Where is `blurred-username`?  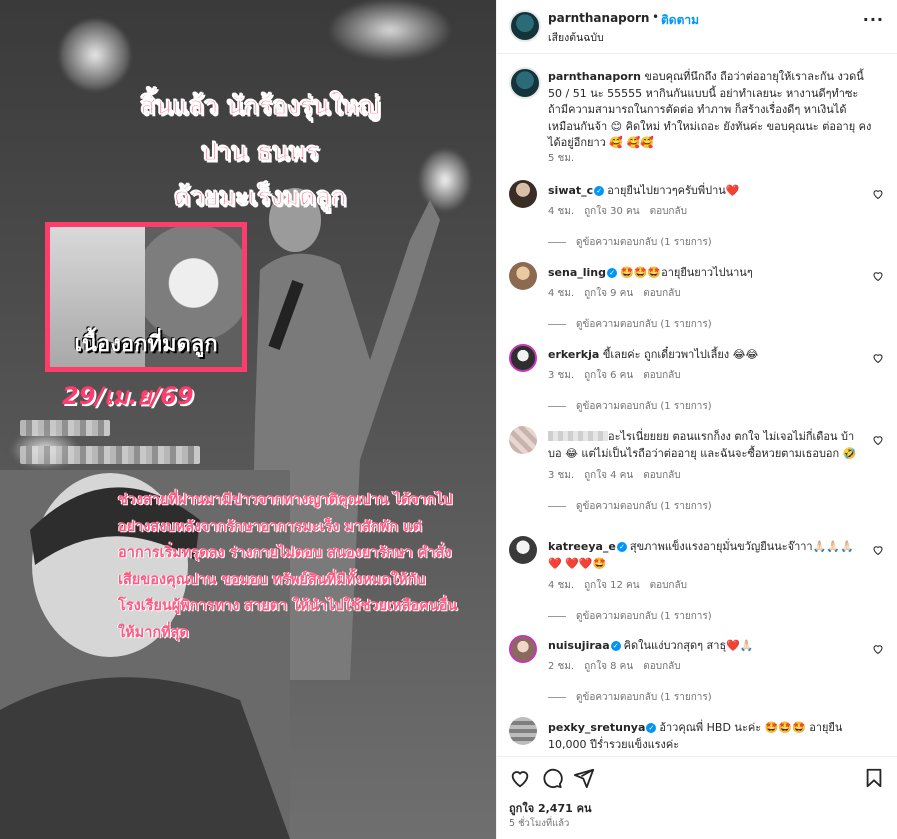
blurred-username is located at coordinates (578, 436).